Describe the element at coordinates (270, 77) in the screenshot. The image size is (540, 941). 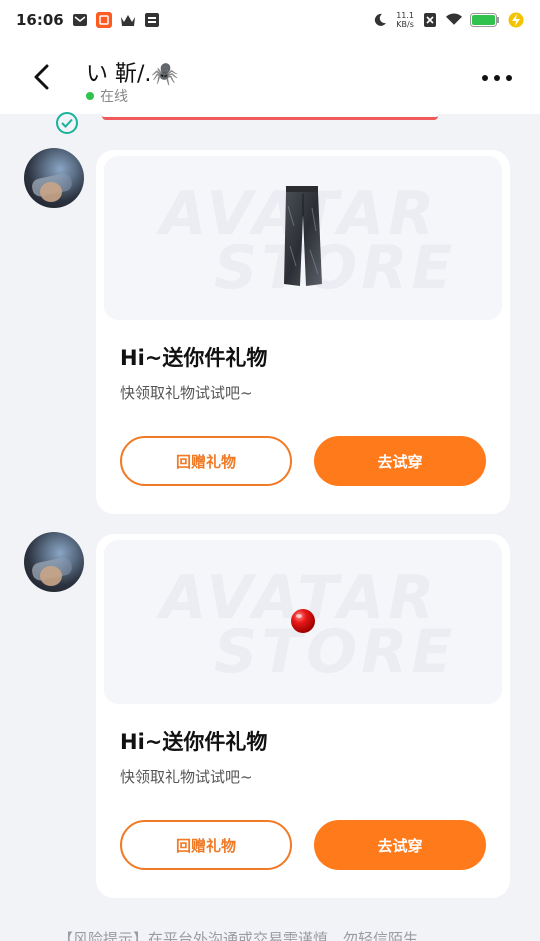
I see `chat-header: い 靳/.🕷️ 在线` at that location.